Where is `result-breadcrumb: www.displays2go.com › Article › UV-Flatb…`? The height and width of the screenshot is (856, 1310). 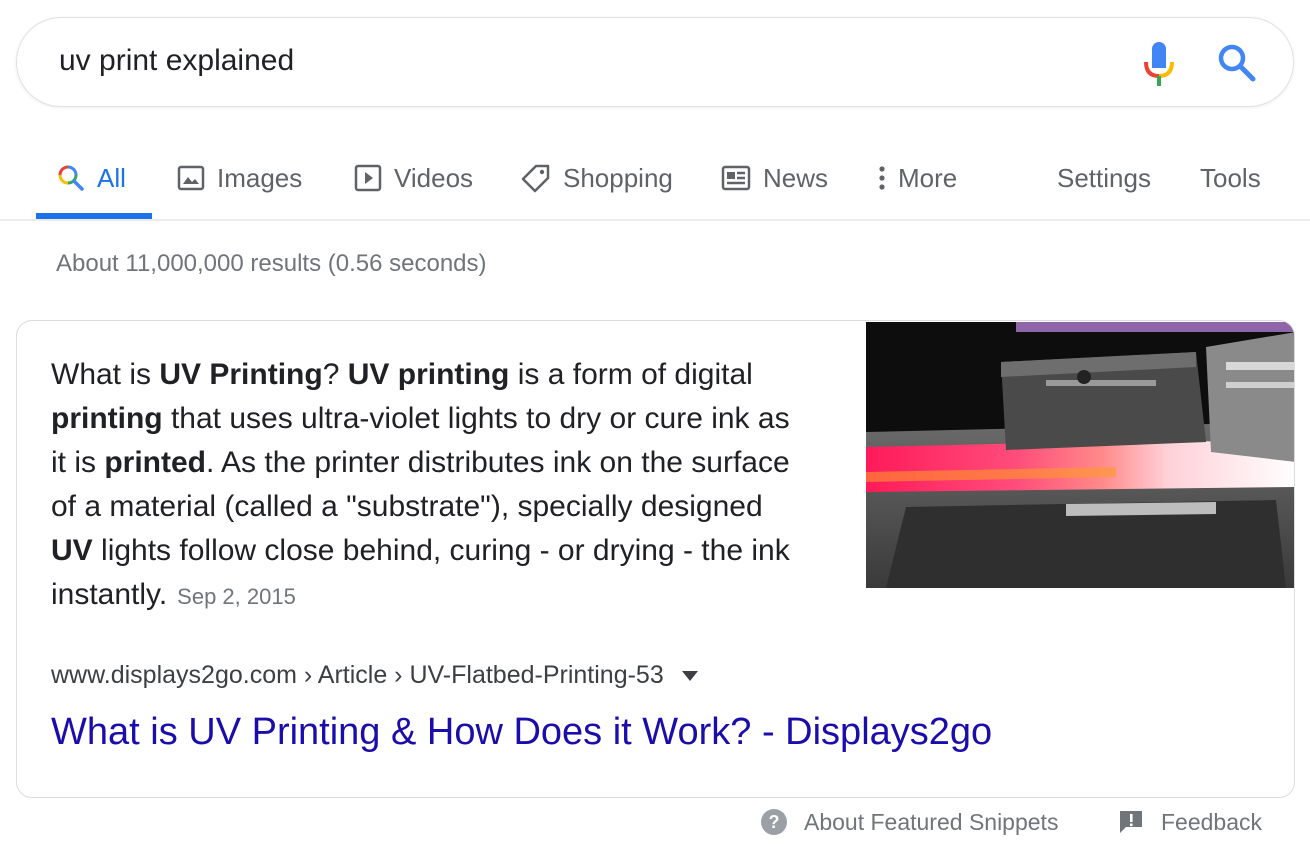 result-breadcrumb: www.displays2go.com › Article › UV-Flatb… is located at coordinates (374, 675).